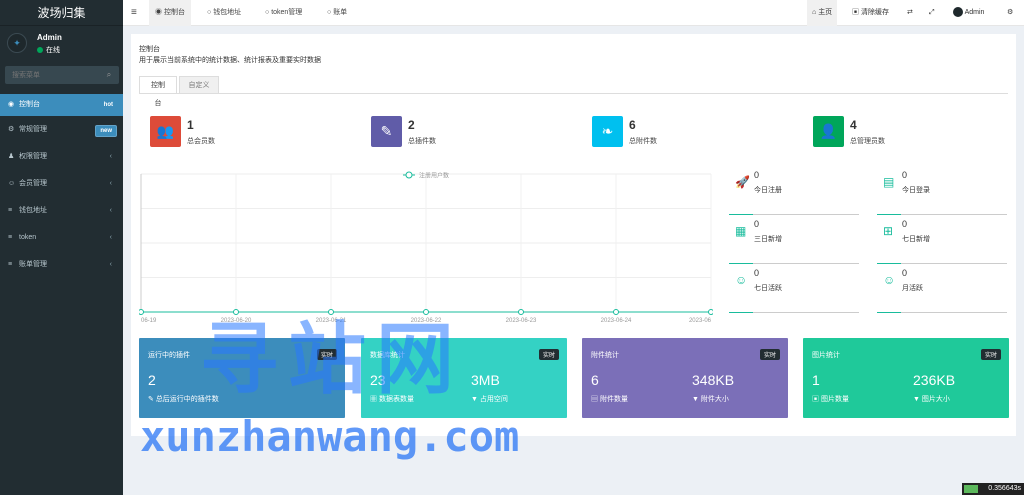 This screenshot has width=1024, height=495. I want to click on search-icon: ⌕, so click(109, 75).